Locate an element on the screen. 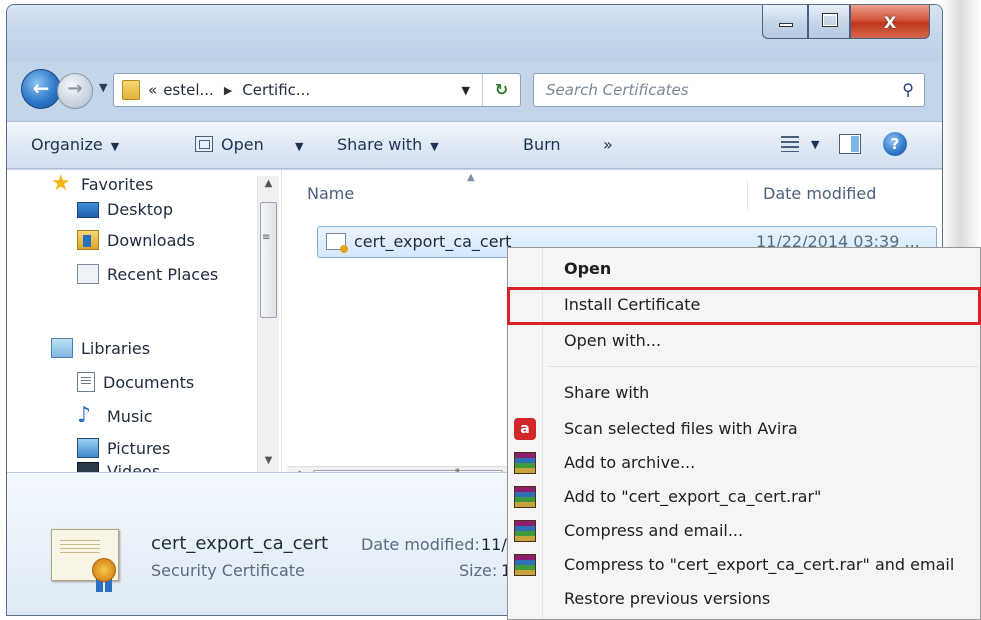  maximize-icon is located at coordinates (830, 20).